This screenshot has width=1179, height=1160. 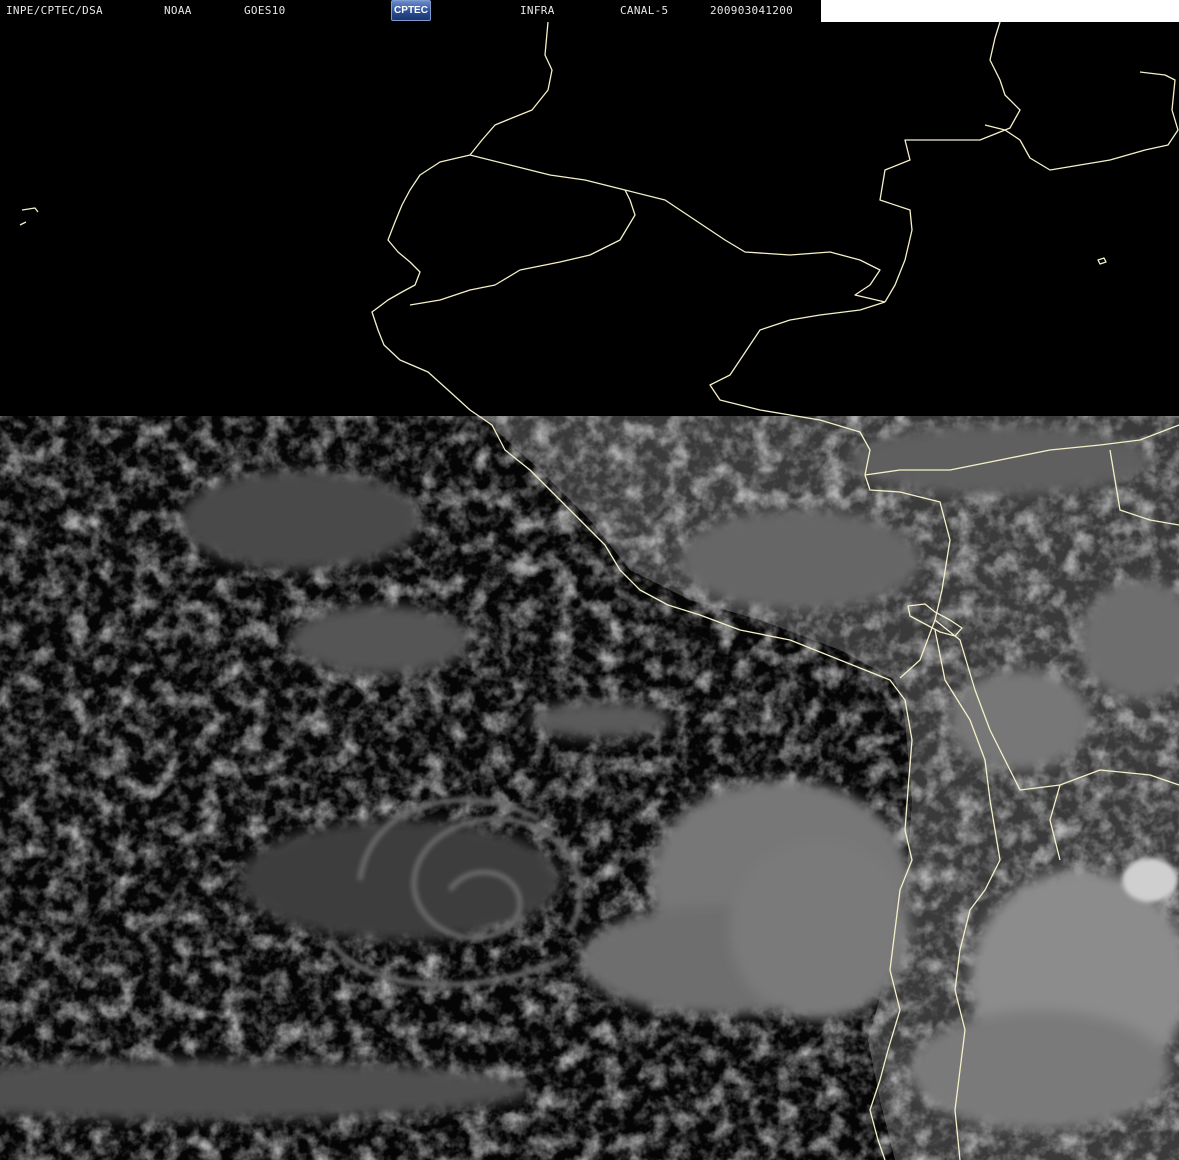 I want to click on border-peru-brazil, so click(x=950, y=162).